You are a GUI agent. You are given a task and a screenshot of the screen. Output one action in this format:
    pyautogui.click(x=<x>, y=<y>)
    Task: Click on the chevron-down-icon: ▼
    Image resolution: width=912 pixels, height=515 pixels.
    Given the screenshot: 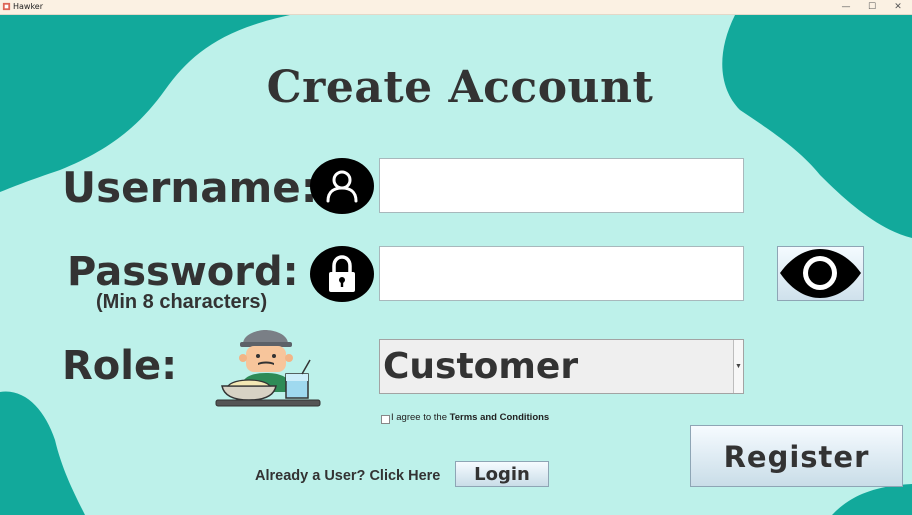 What is the action you would take?
    pyautogui.click(x=738, y=366)
    